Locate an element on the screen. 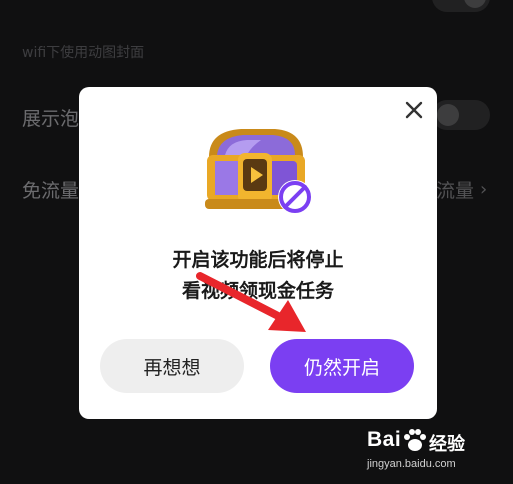 The height and width of the screenshot is (484, 513). close-button is located at coordinates (414, 110).